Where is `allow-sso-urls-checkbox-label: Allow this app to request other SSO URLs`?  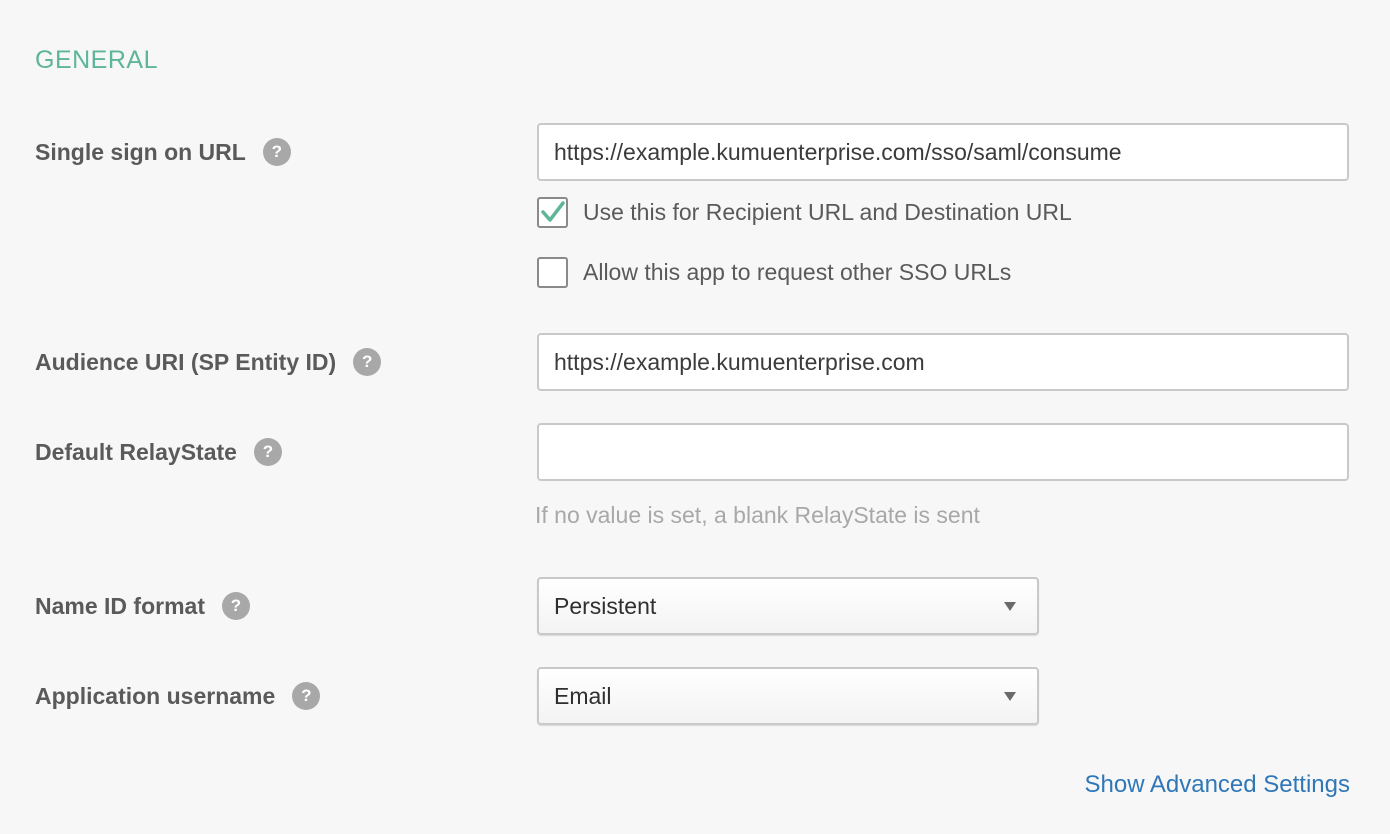 allow-sso-urls-checkbox-label: Allow this app to request other SSO URLs is located at coordinates (797, 271).